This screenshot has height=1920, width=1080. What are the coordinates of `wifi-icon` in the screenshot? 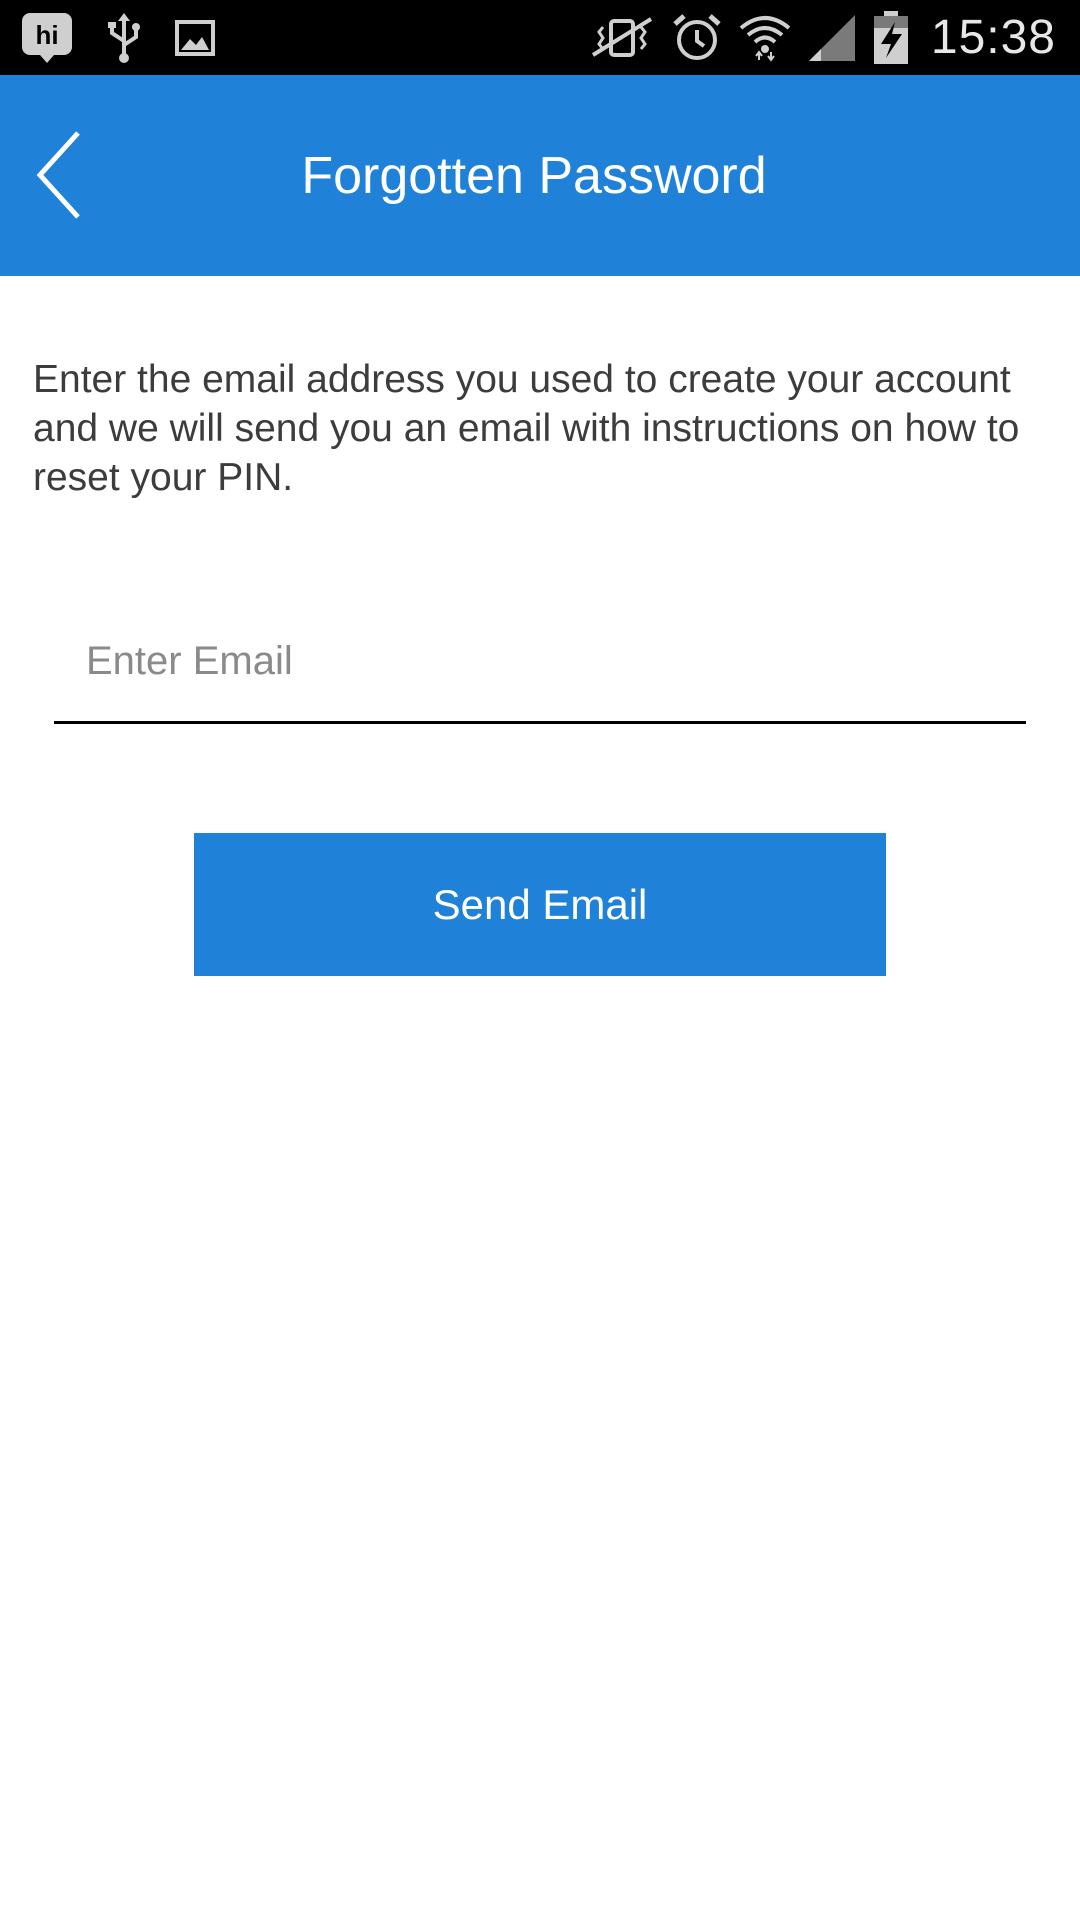 It's located at (765, 38).